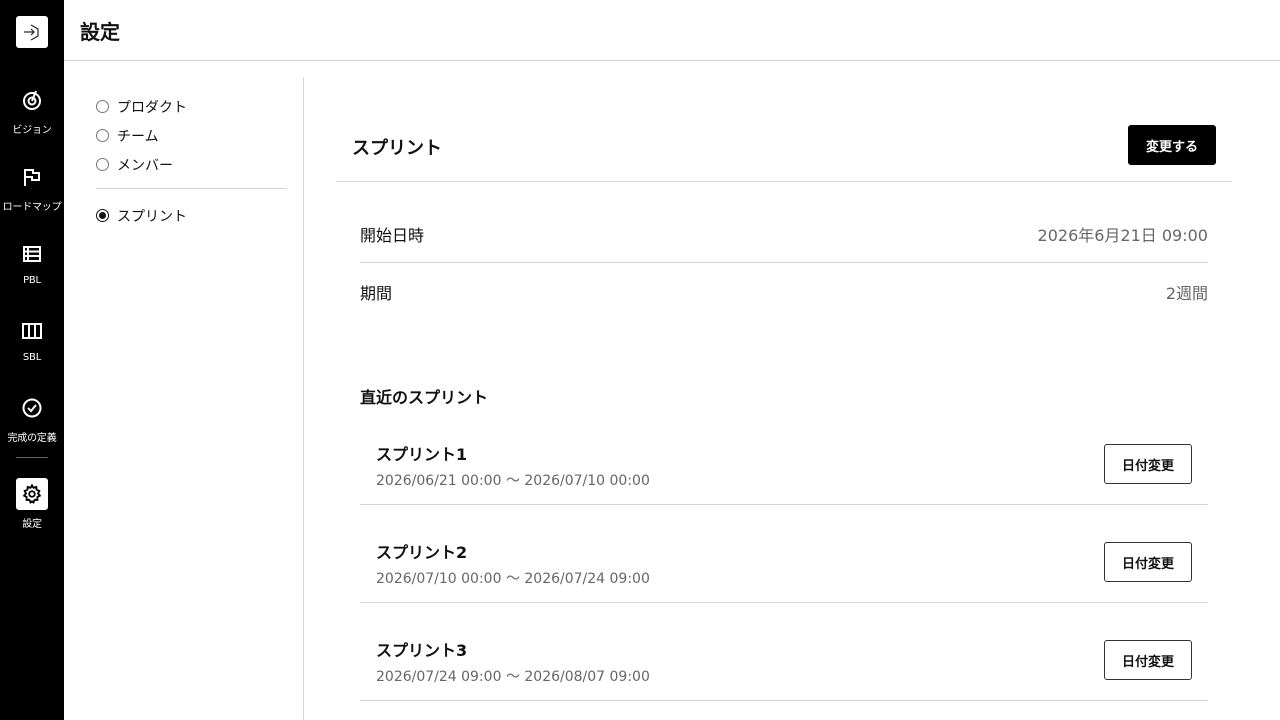  Describe the element at coordinates (422, 552) in the screenshot. I see `sprint-name: スプリント2` at that location.